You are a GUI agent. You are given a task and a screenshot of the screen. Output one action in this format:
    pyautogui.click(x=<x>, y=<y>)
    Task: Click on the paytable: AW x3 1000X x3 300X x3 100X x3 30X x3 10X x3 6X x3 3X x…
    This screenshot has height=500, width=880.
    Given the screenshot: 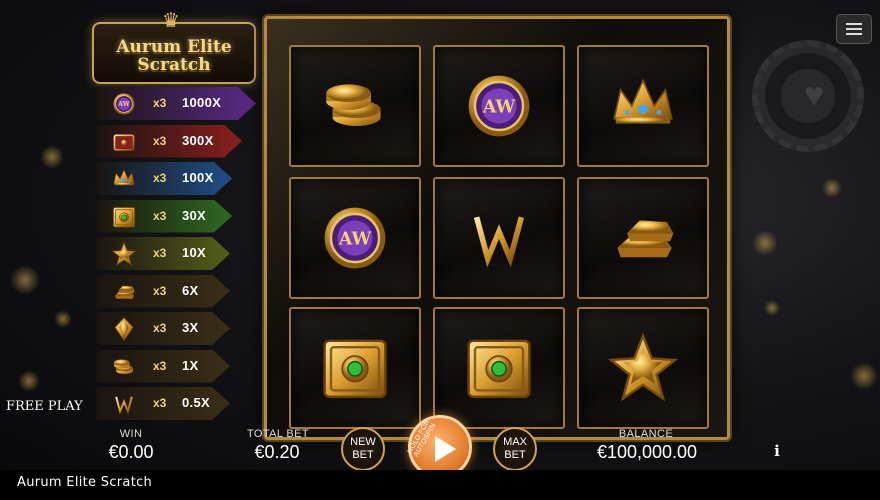 What is the action you would take?
    pyautogui.click(x=182, y=256)
    